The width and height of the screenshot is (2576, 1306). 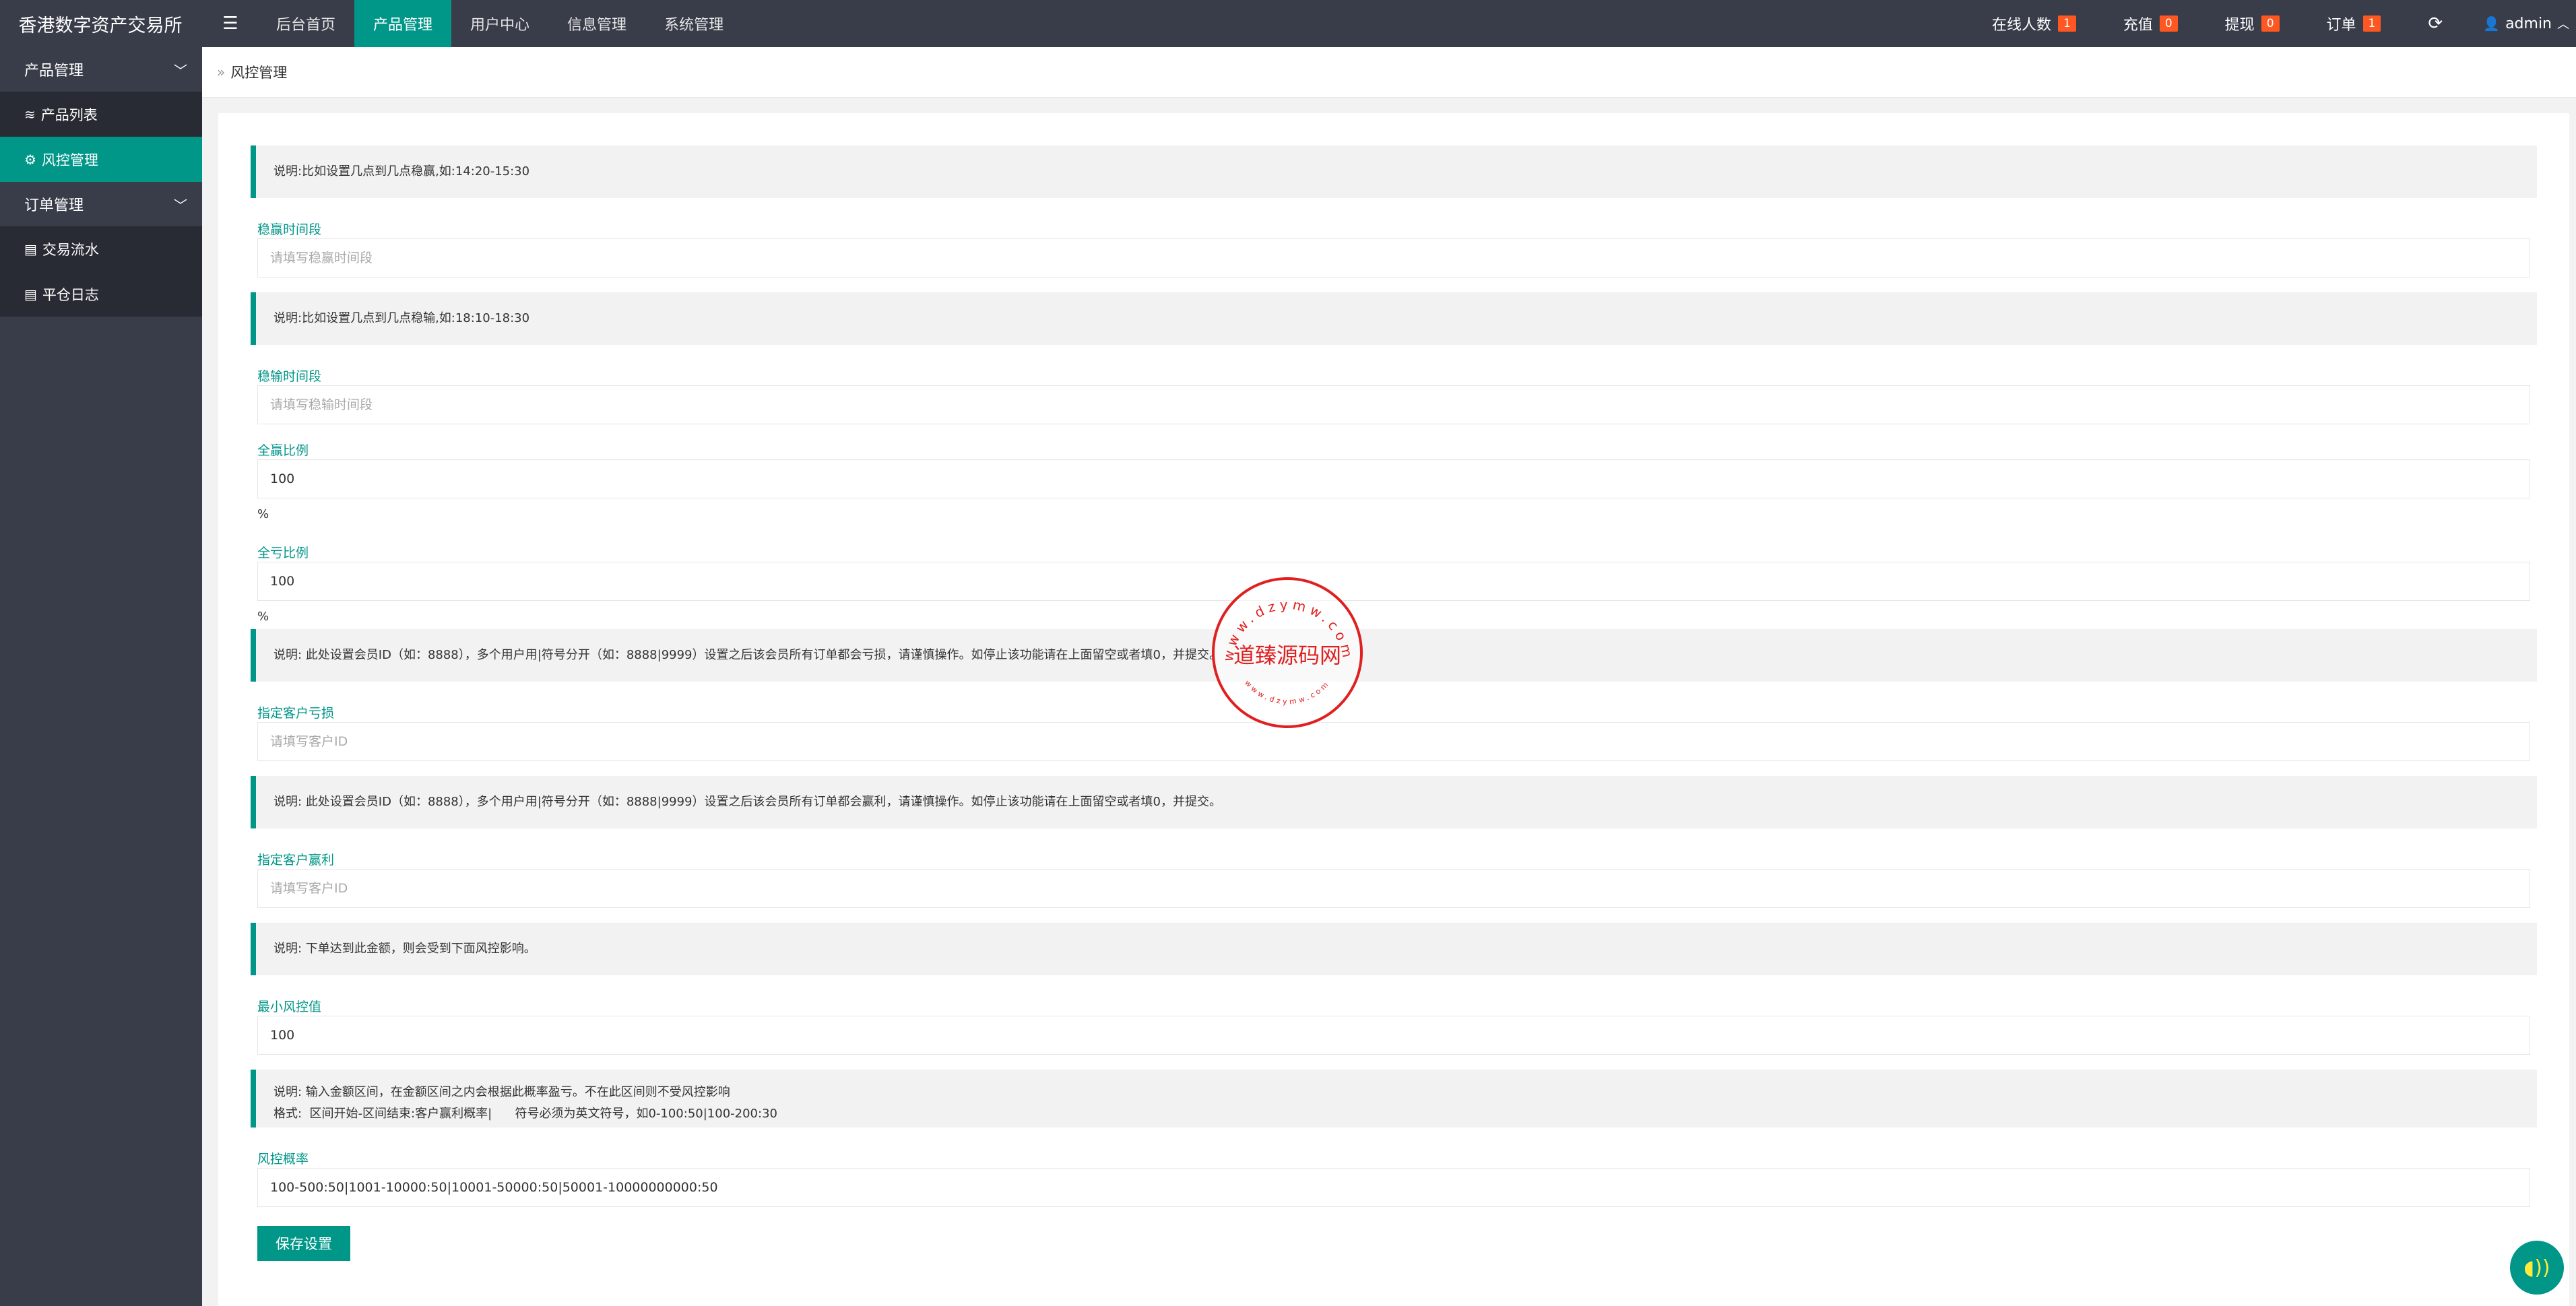 What do you see at coordinates (70, 249) in the screenshot?
I see `sidebar-item-label: 交易流水` at bounding box center [70, 249].